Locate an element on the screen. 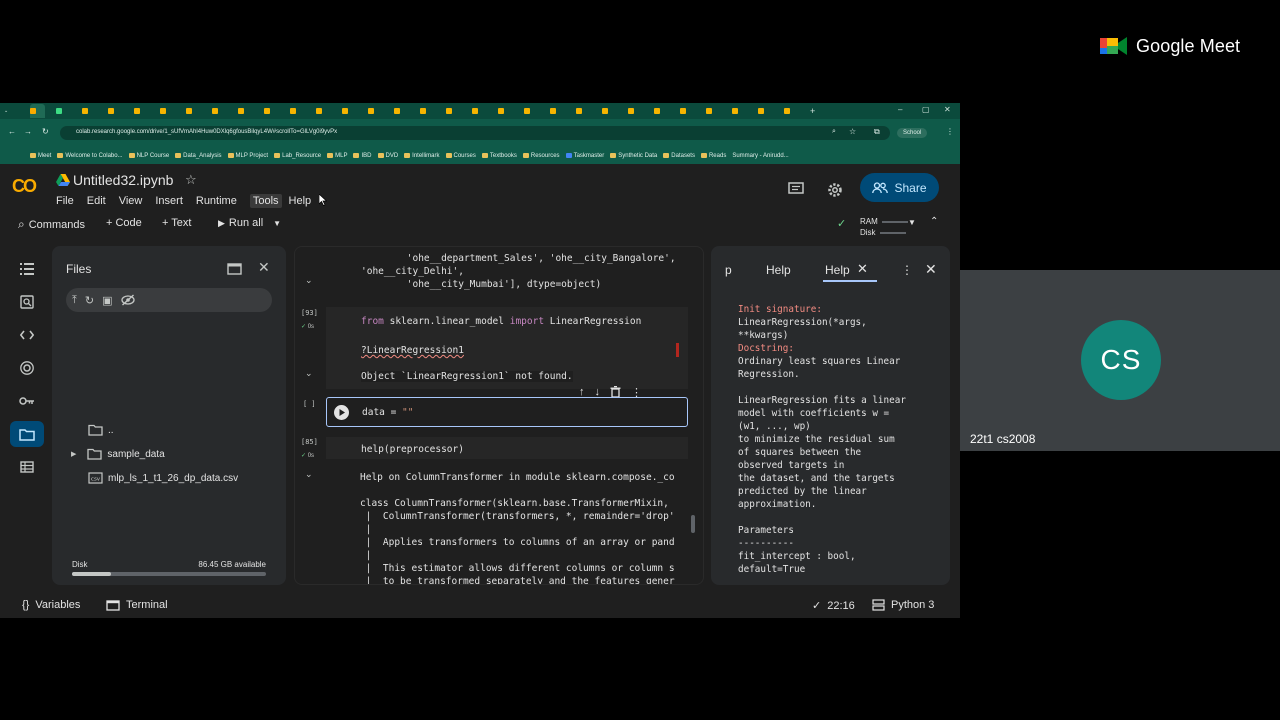 The height and width of the screenshot is (720, 1280). menu-view: View is located at coordinates (134, 201).